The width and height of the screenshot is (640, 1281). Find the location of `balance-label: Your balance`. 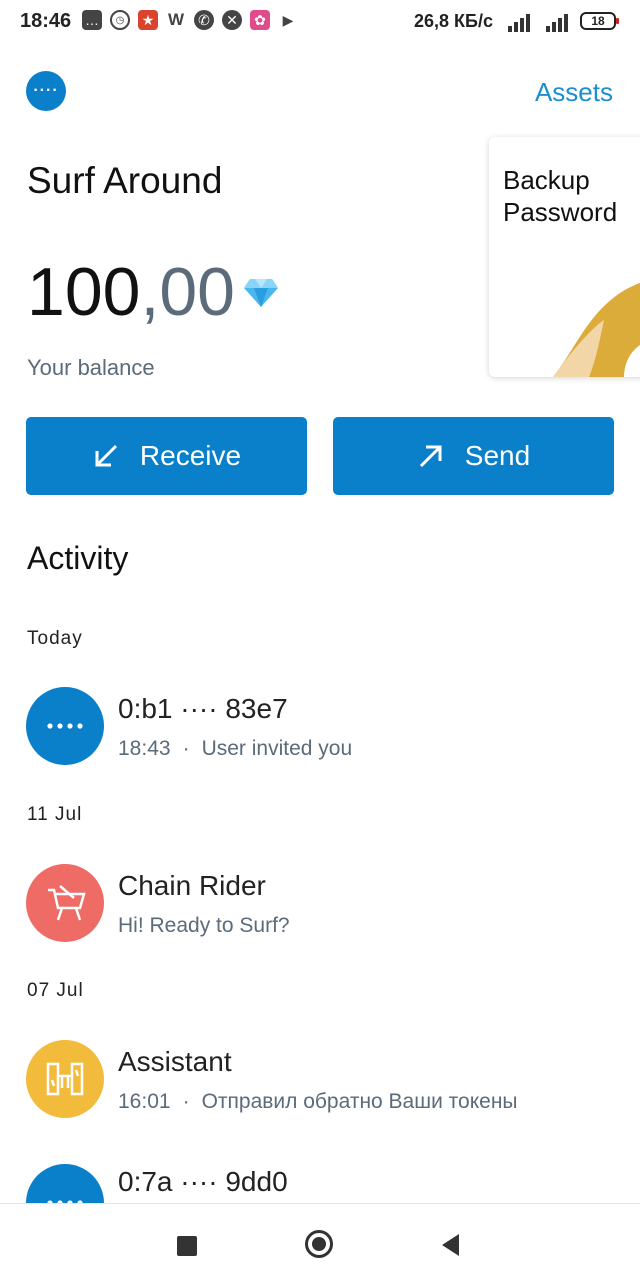

balance-label: Your balance is located at coordinates (91, 367).